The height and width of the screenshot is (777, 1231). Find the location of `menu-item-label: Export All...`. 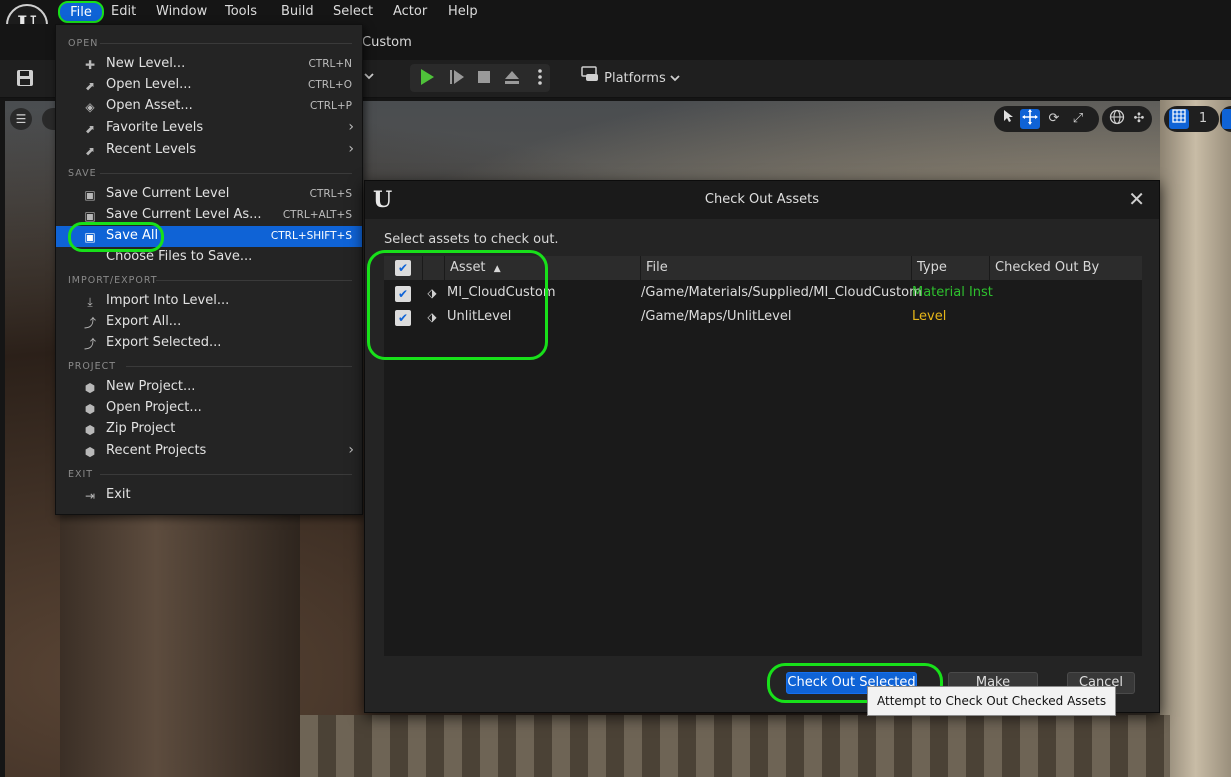

menu-item-label: Export All... is located at coordinates (144, 321).